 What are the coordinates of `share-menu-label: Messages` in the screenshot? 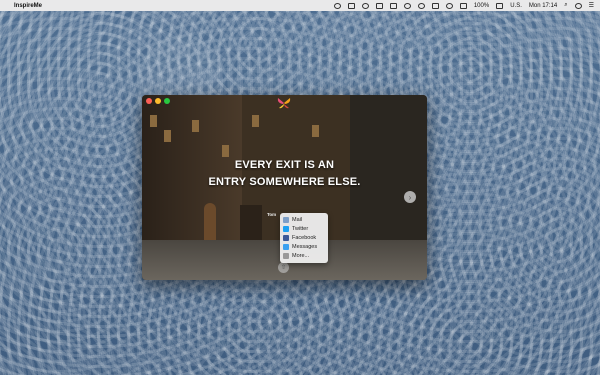 It's located at (305, 246).